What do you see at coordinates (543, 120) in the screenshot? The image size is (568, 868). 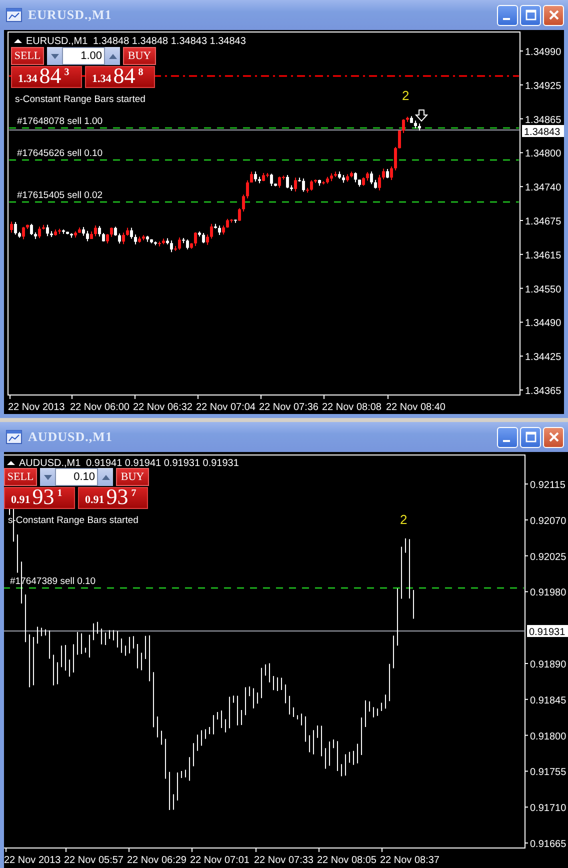 I see `price-axis-label: 1.34865` at bounding box center [543, 120].